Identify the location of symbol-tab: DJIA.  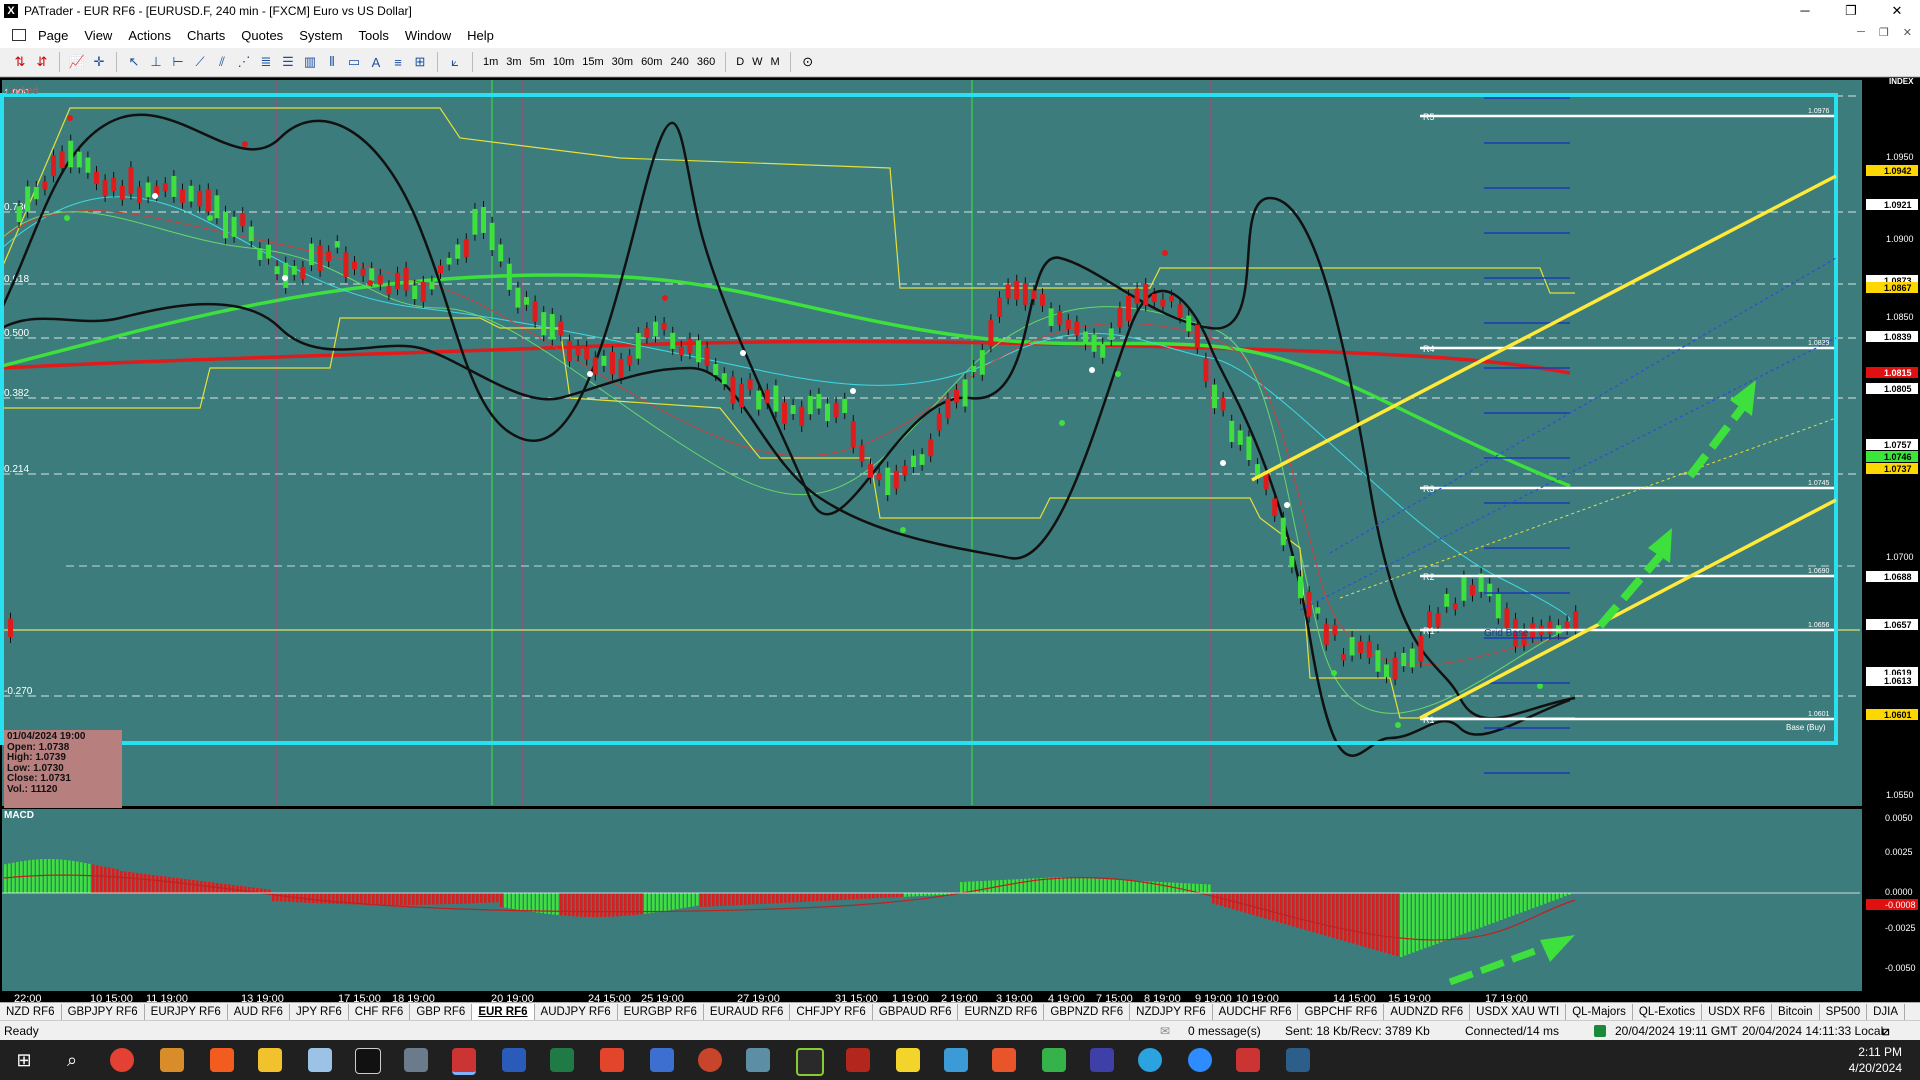
(1886, 1012).